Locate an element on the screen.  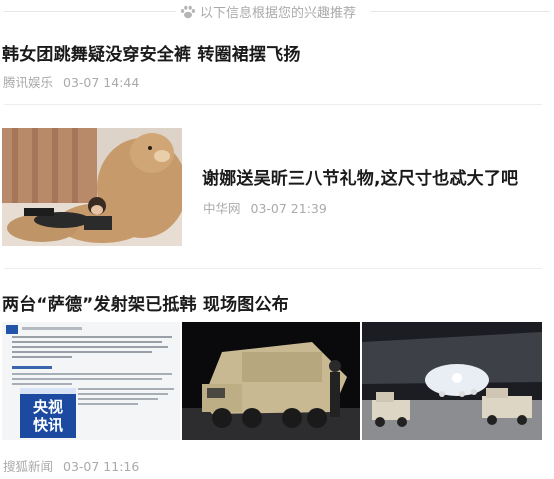
news-meta-2: 中华网 03-07 21:39 is located at coordinates (265, 207).